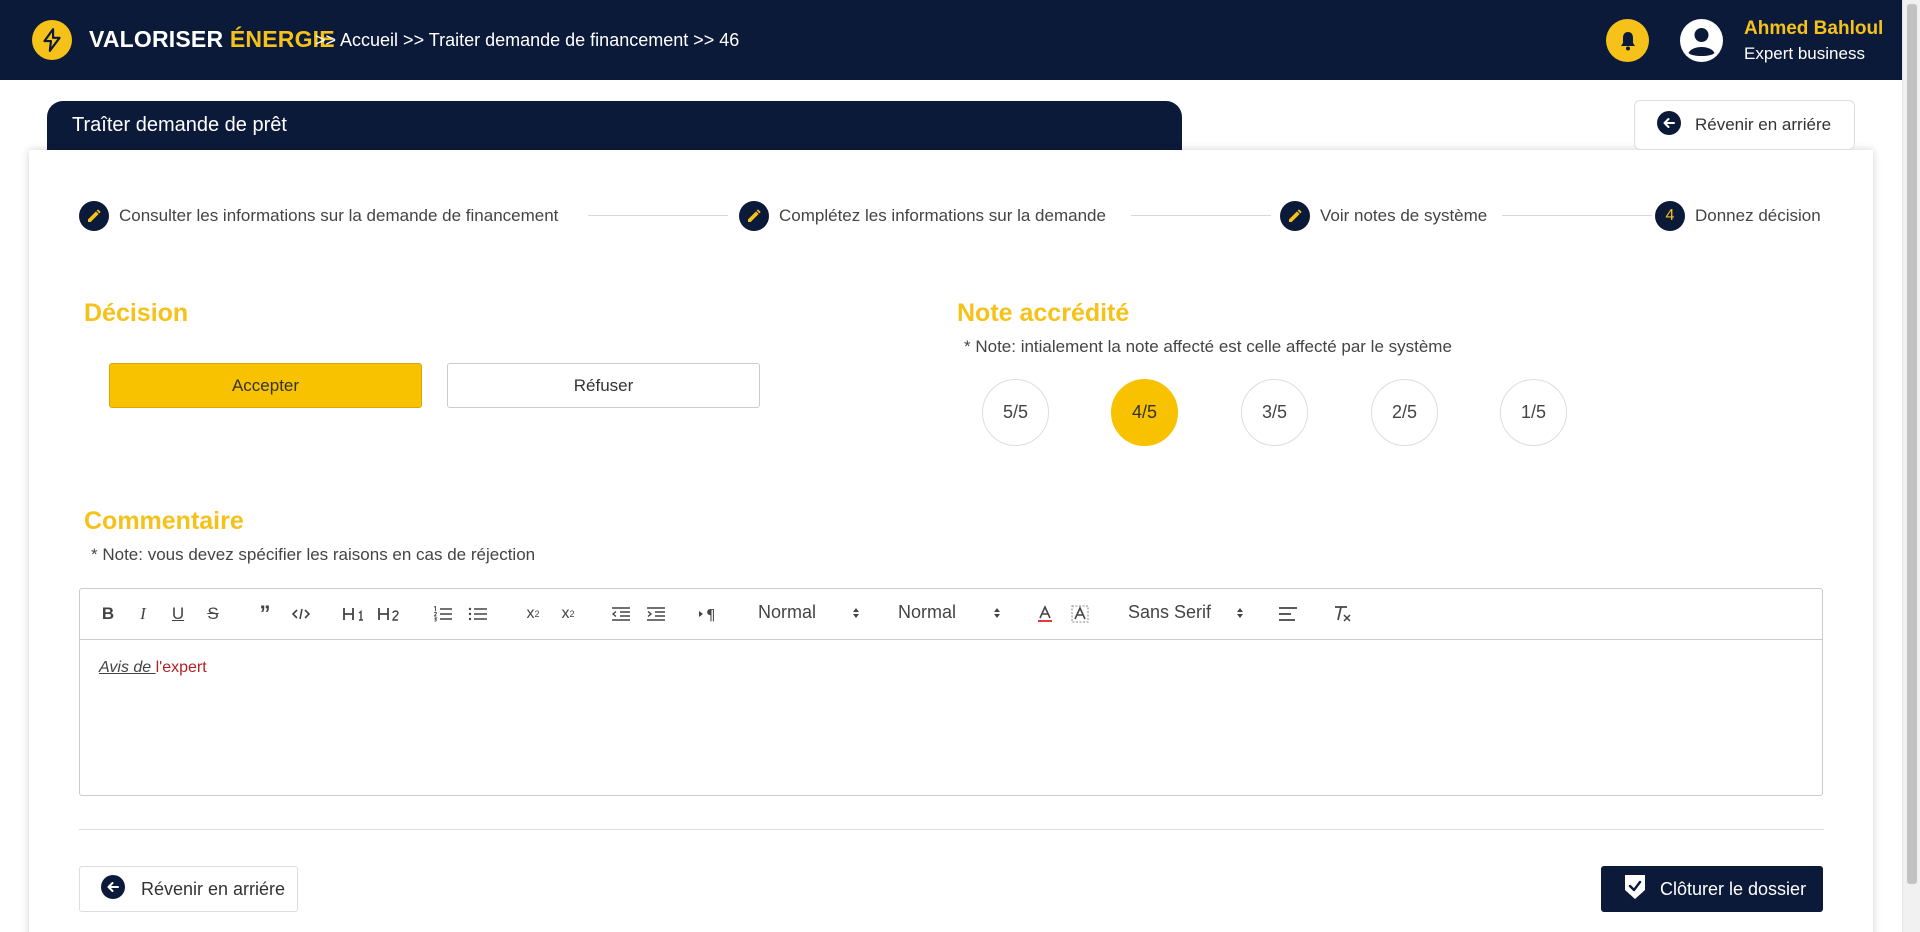  Describe the element at coordinates (143, 614) in the screenshot. I see `italic-icon: I` at that location.